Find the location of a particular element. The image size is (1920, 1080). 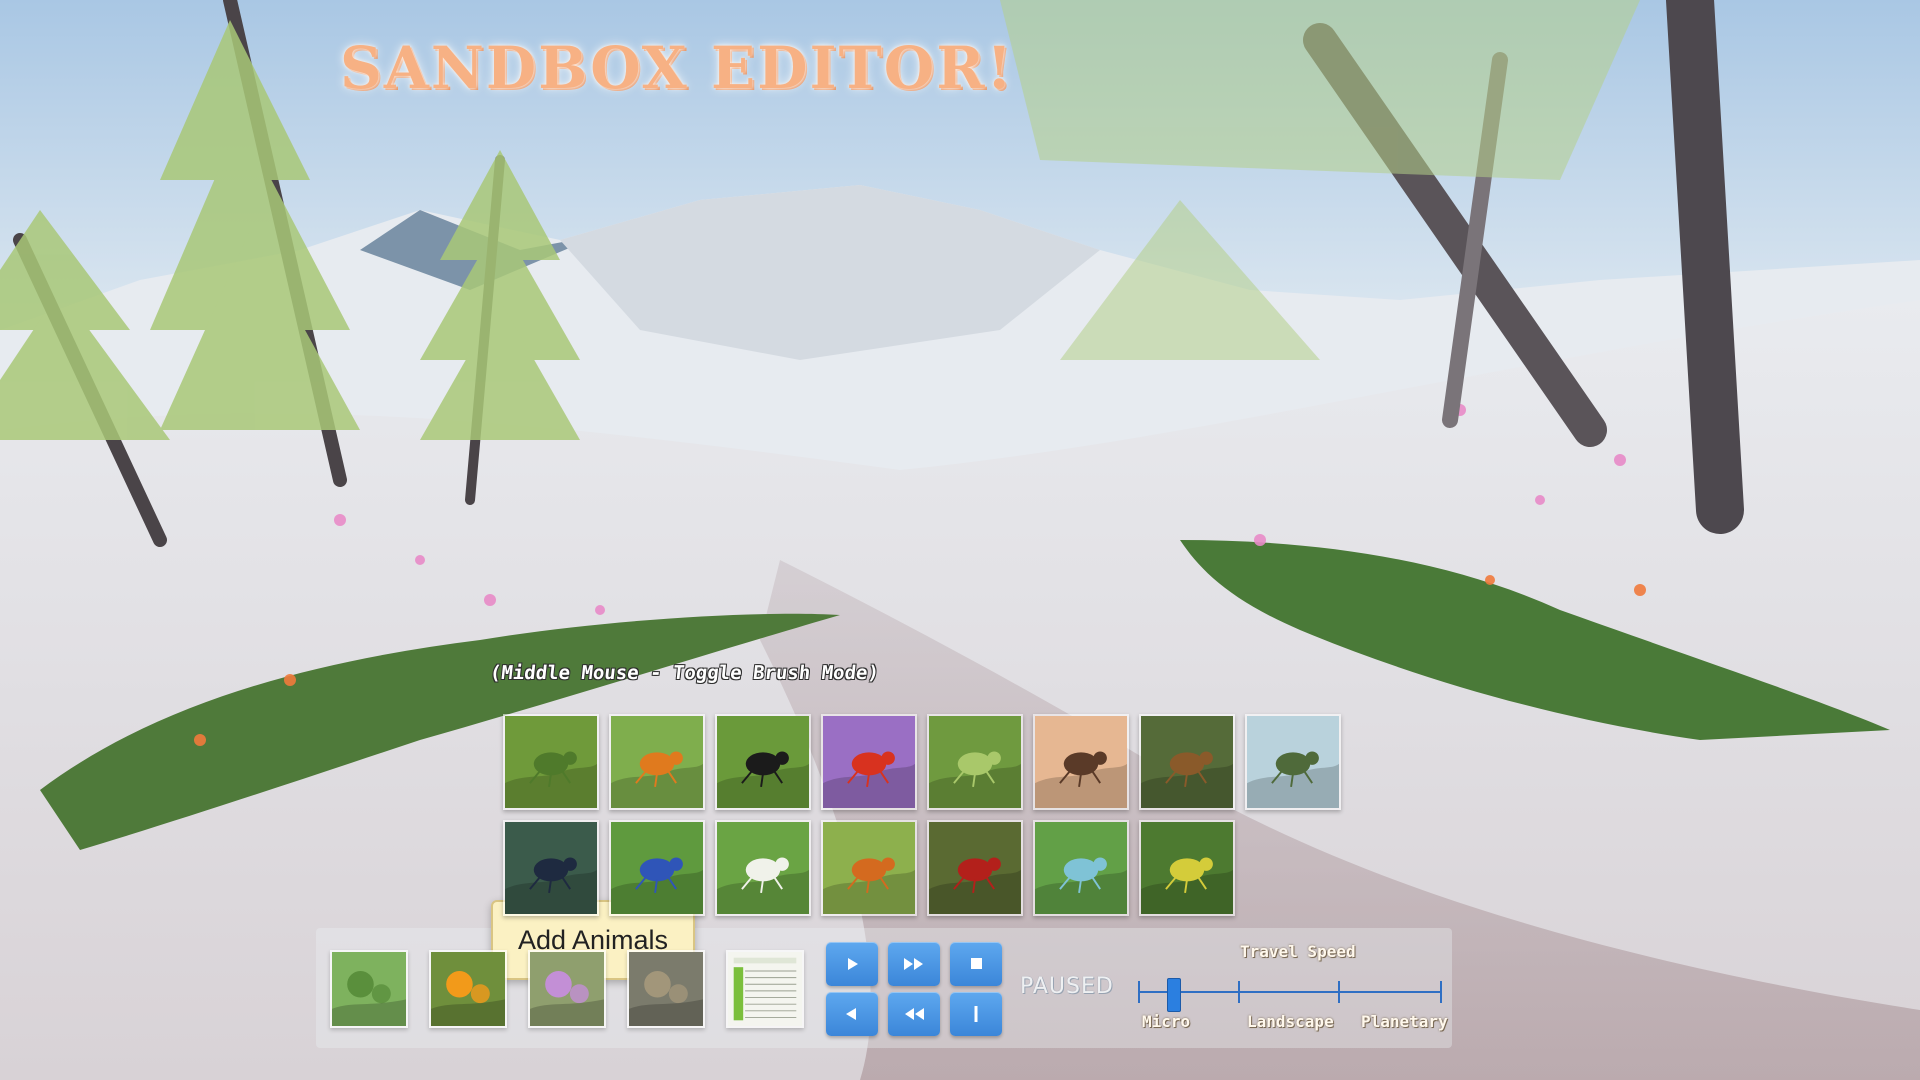

slider-track is located at coordinates (1290, 992).